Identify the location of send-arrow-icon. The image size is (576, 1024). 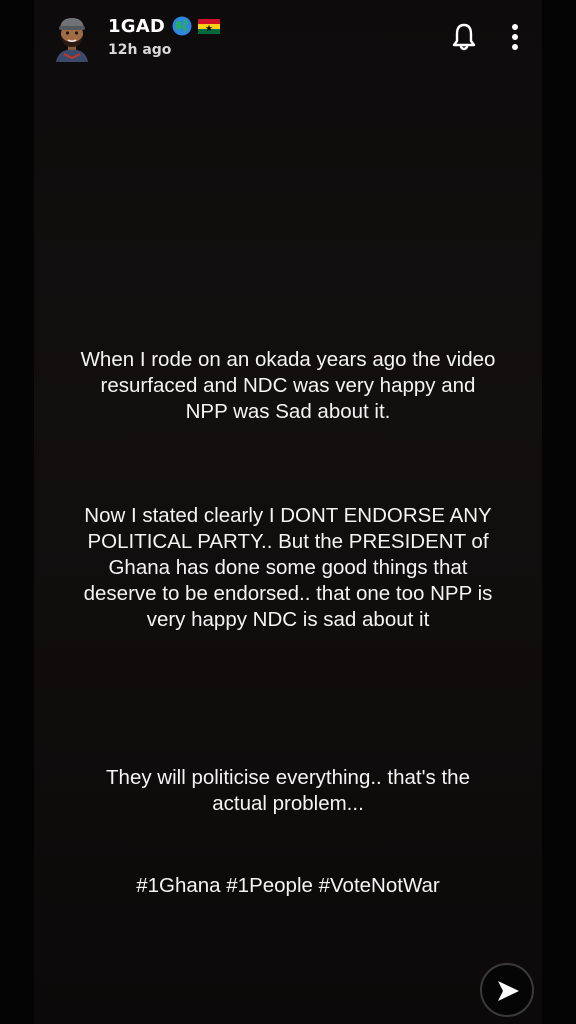
(508, 991).